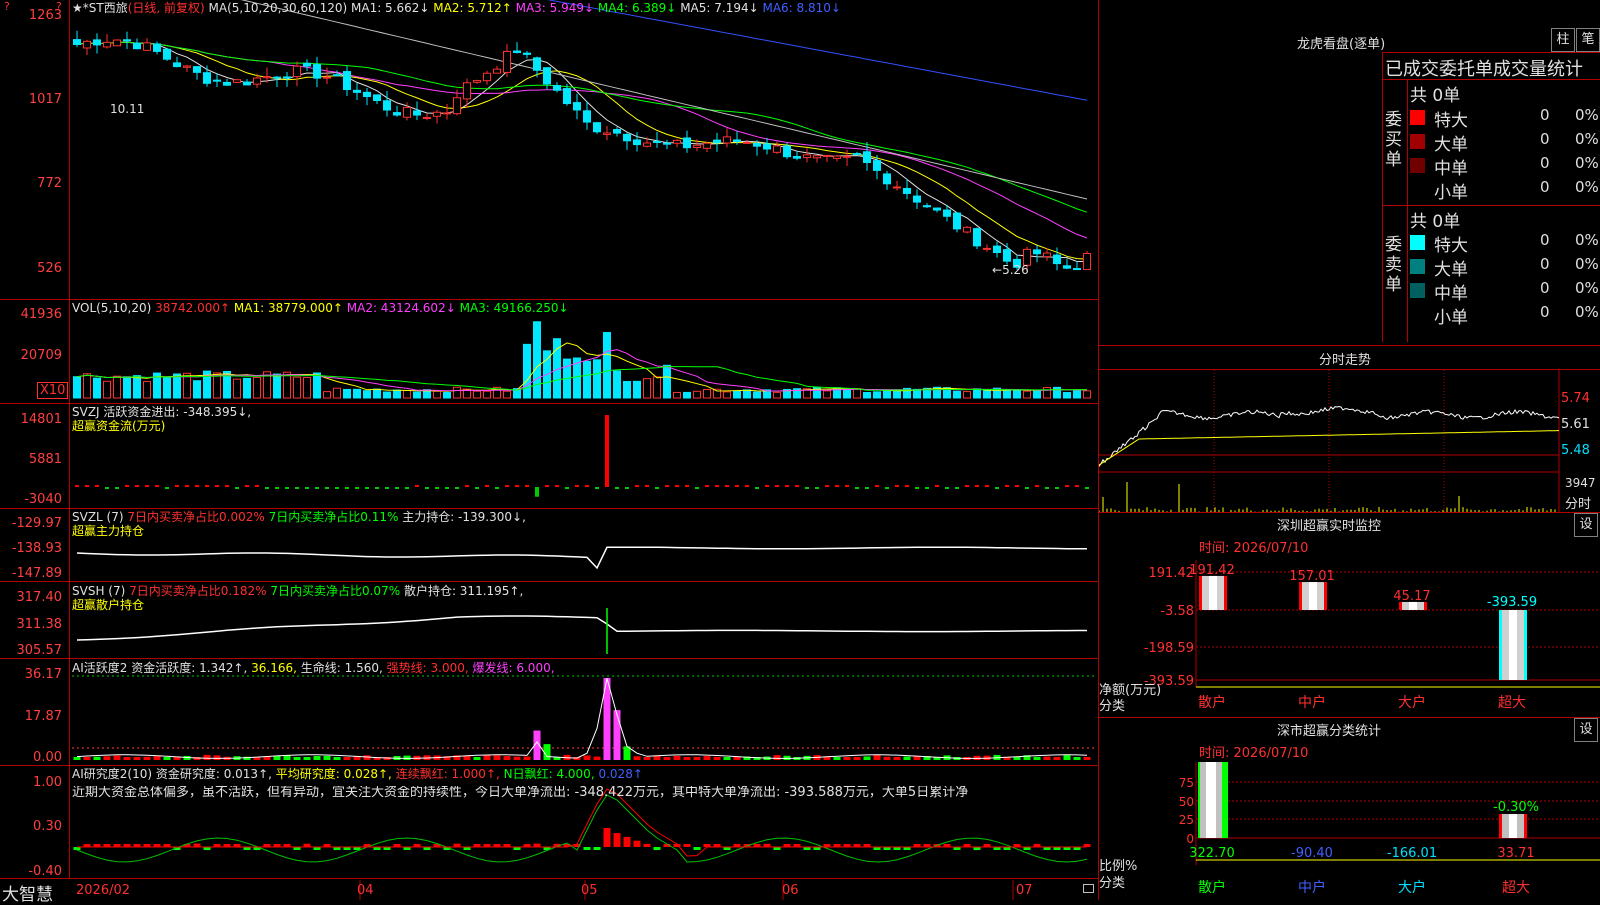  Describe the element at coordinates (1211, 800) in the screenshot. I see `class-bar-highlight` at that location.